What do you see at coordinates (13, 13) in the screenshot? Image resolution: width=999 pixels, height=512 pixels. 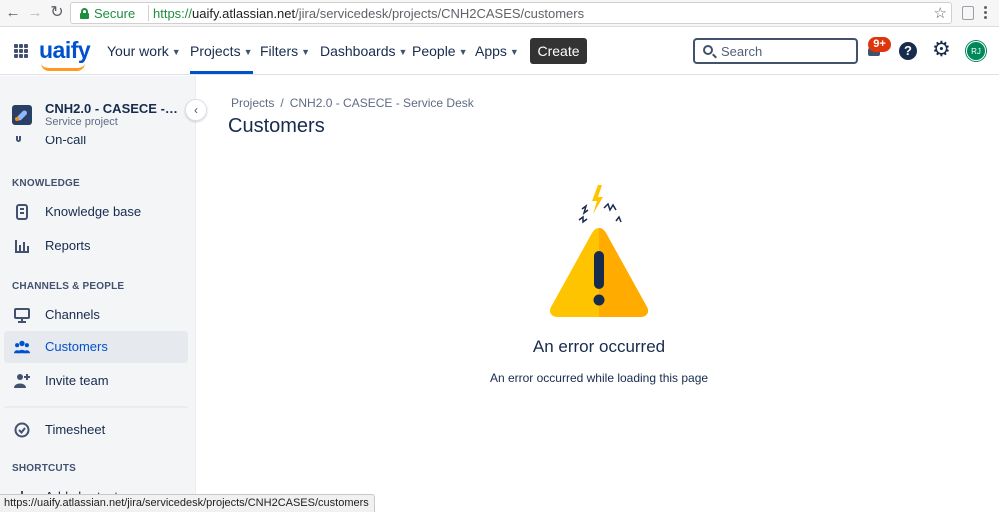 I see `back-arrow-icon: ←` at bounding box center [13, 13].